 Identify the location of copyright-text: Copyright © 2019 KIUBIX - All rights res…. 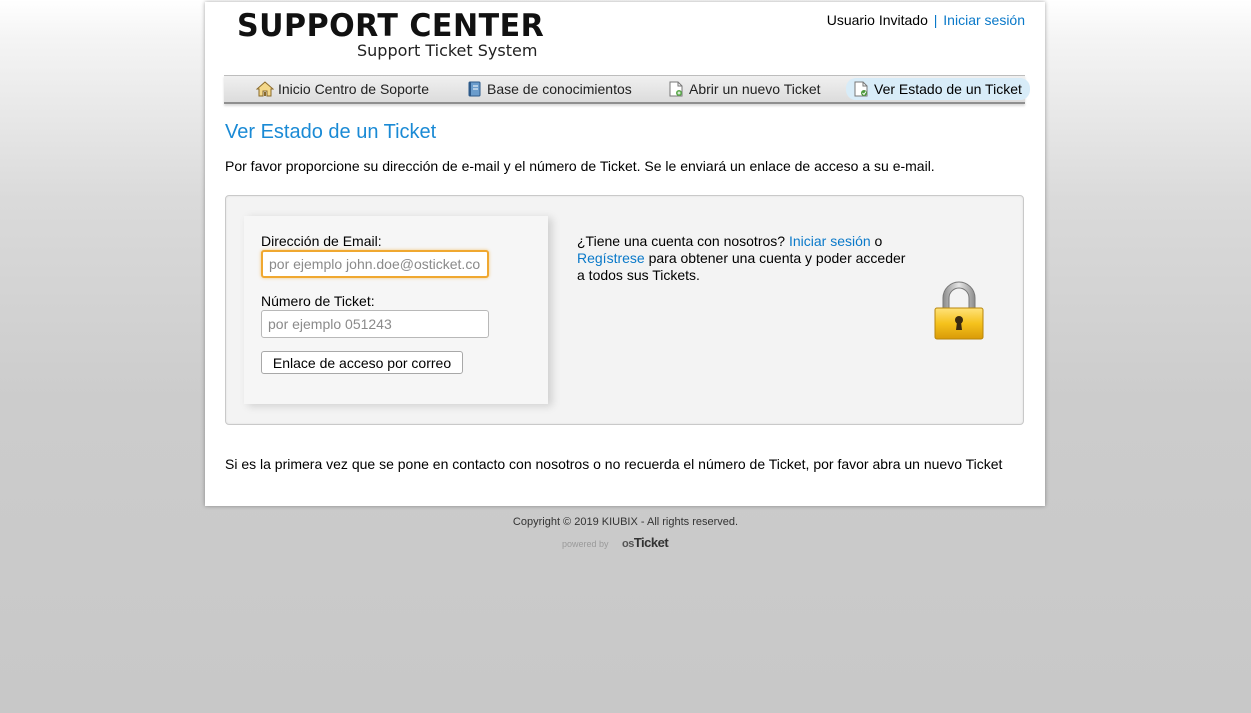
(625, 522).